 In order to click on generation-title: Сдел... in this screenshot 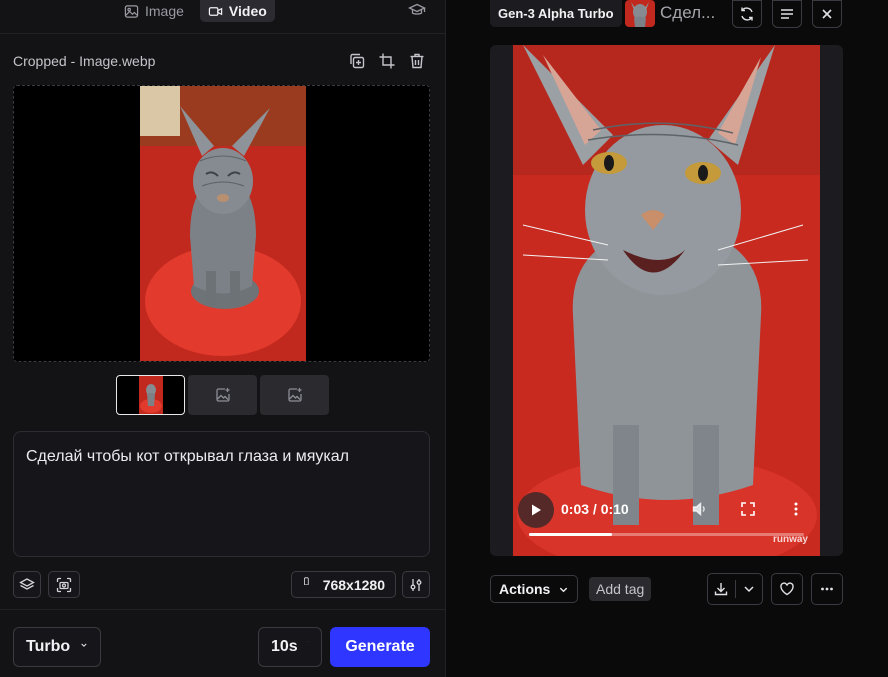, I will do `click(688, 12)`.